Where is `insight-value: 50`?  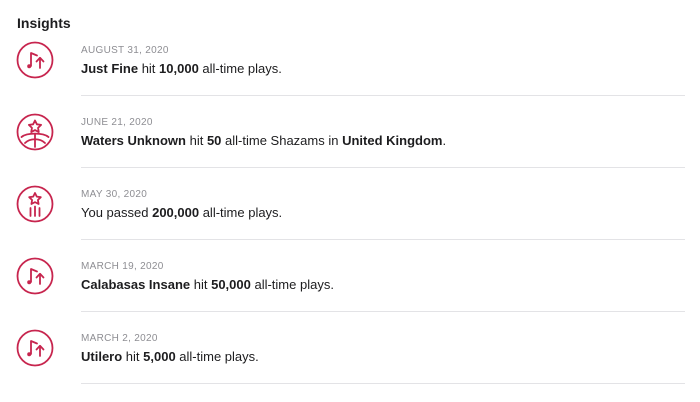 insight-value: 50 is located at coordinates (214, 140).